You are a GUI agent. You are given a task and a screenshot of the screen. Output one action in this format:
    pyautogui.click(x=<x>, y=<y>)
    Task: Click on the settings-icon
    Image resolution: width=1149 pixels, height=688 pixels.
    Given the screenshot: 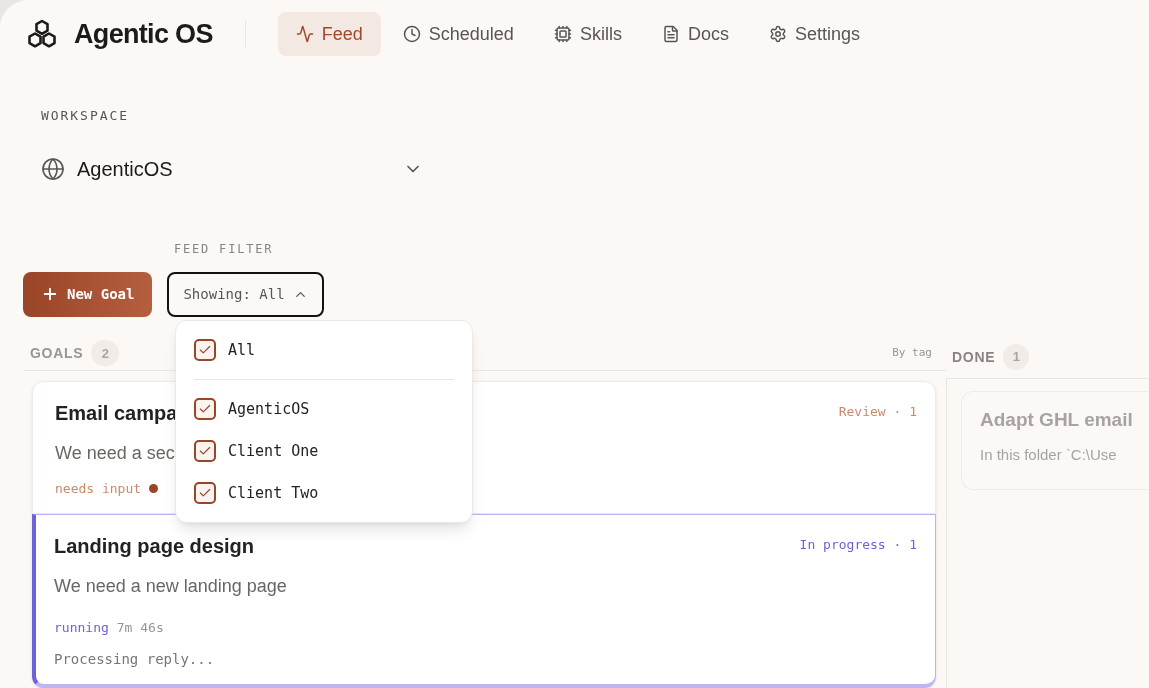 What is the action you would take?
    pyautogui.click(x=777, y=34)
    